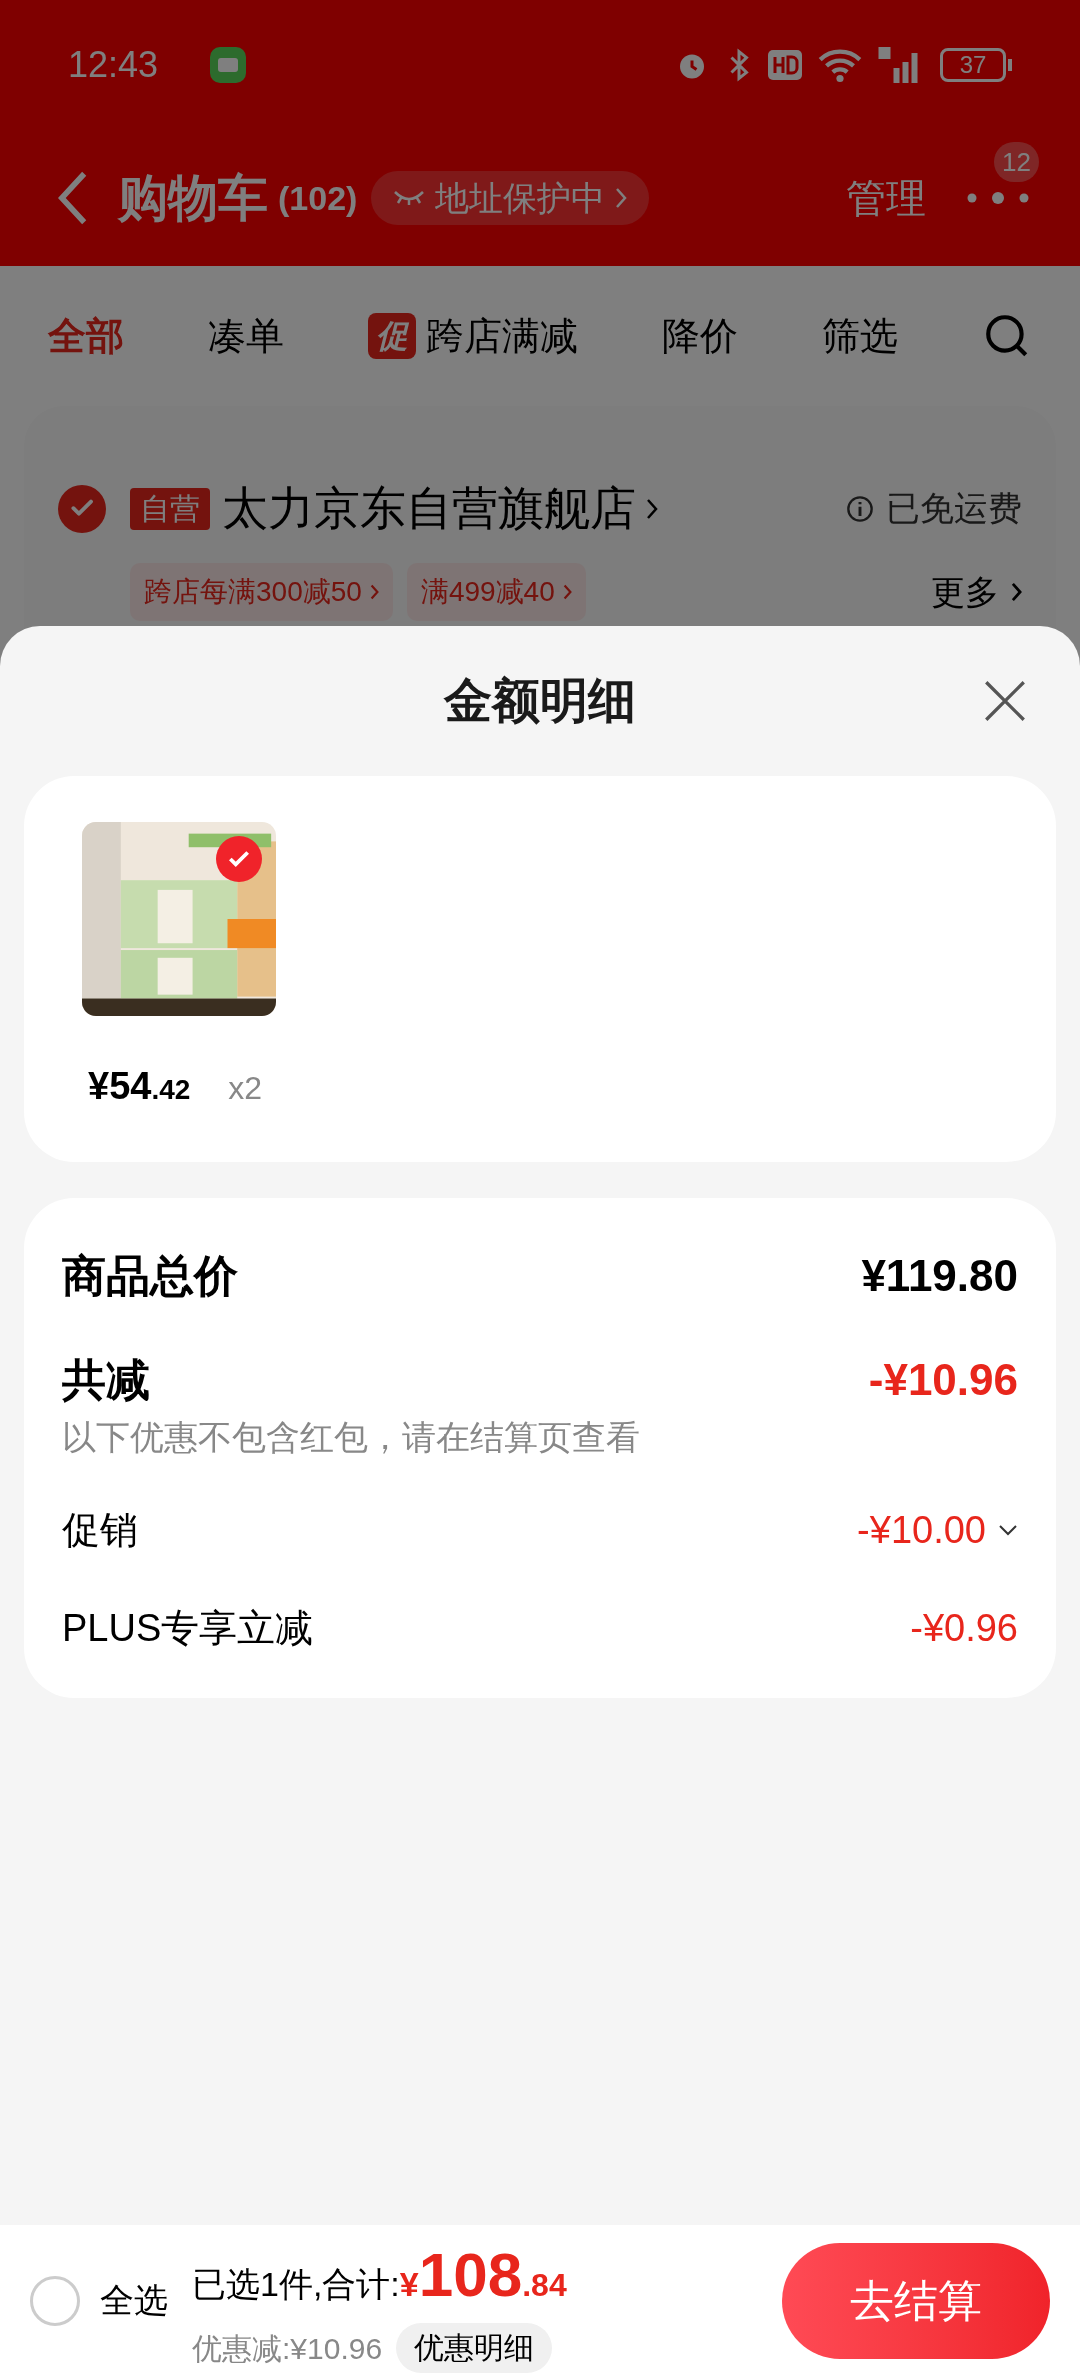 Image resolution: width=1080 pixels, height=2376 pixels. I want to click on discount-summary: 优惠减:¥10.96, so click(287, 2348).